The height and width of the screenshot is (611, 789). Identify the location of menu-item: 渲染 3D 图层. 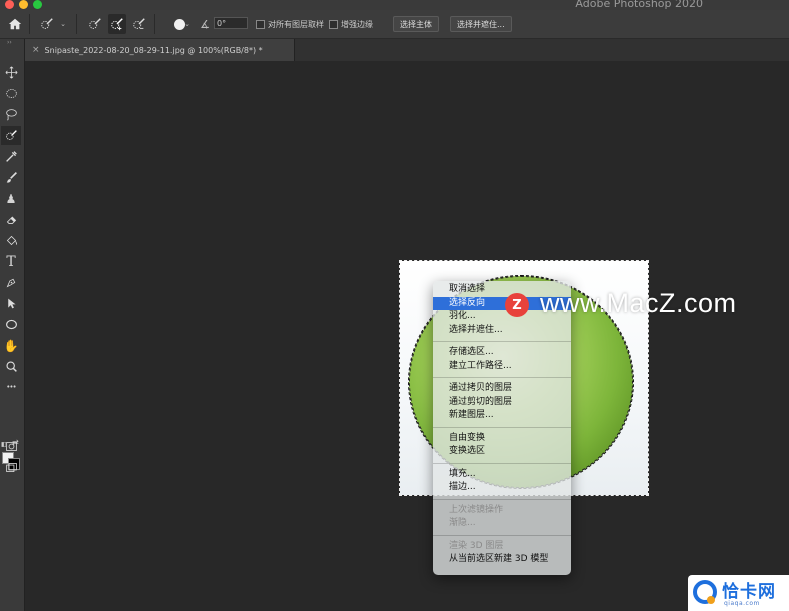
(476, 545).